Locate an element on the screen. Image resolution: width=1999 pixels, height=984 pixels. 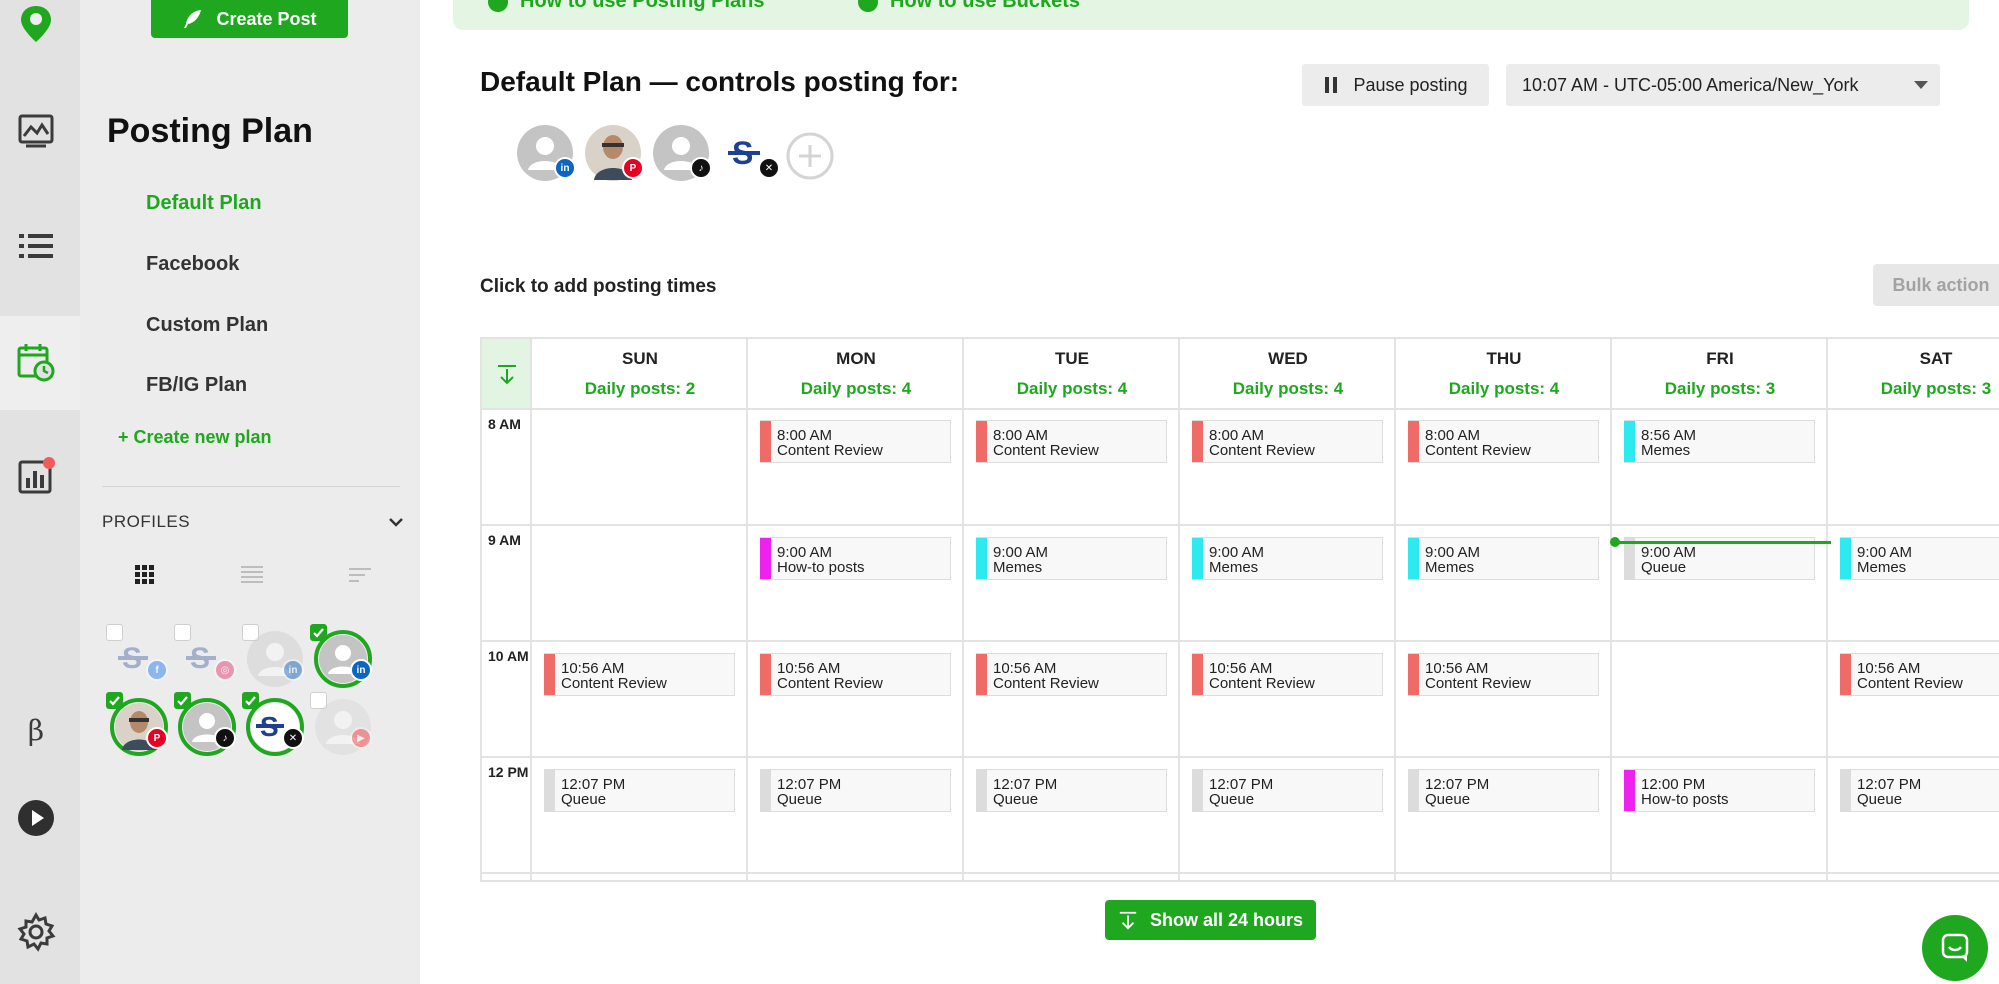
youtube-icon: ▶ is located at coordinates (361, 738).